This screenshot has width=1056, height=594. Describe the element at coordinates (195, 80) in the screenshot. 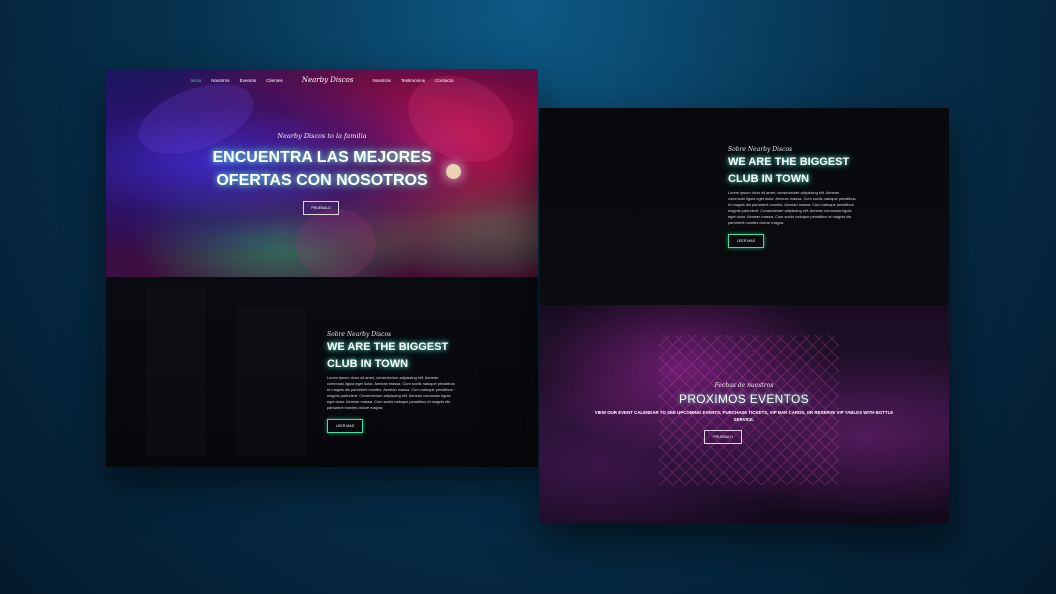

I see `nav-item-inicio: Inicio` at that location.